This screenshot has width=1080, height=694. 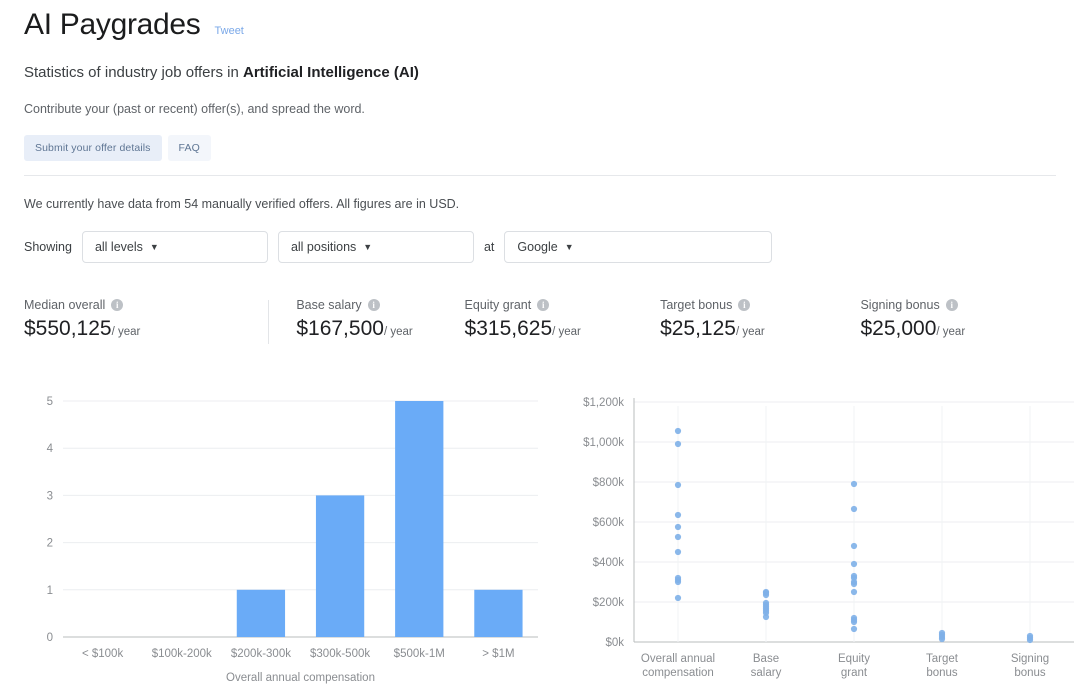 I want to click on stat-label: Base salary i, so click(x=375, y=305).